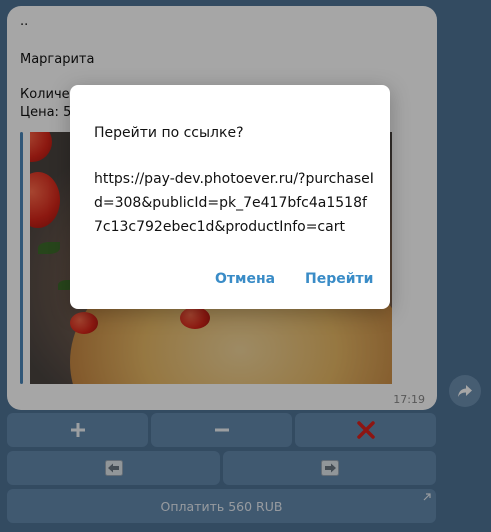  I want to click on open-link-button: Перейти, so click(339, 279).